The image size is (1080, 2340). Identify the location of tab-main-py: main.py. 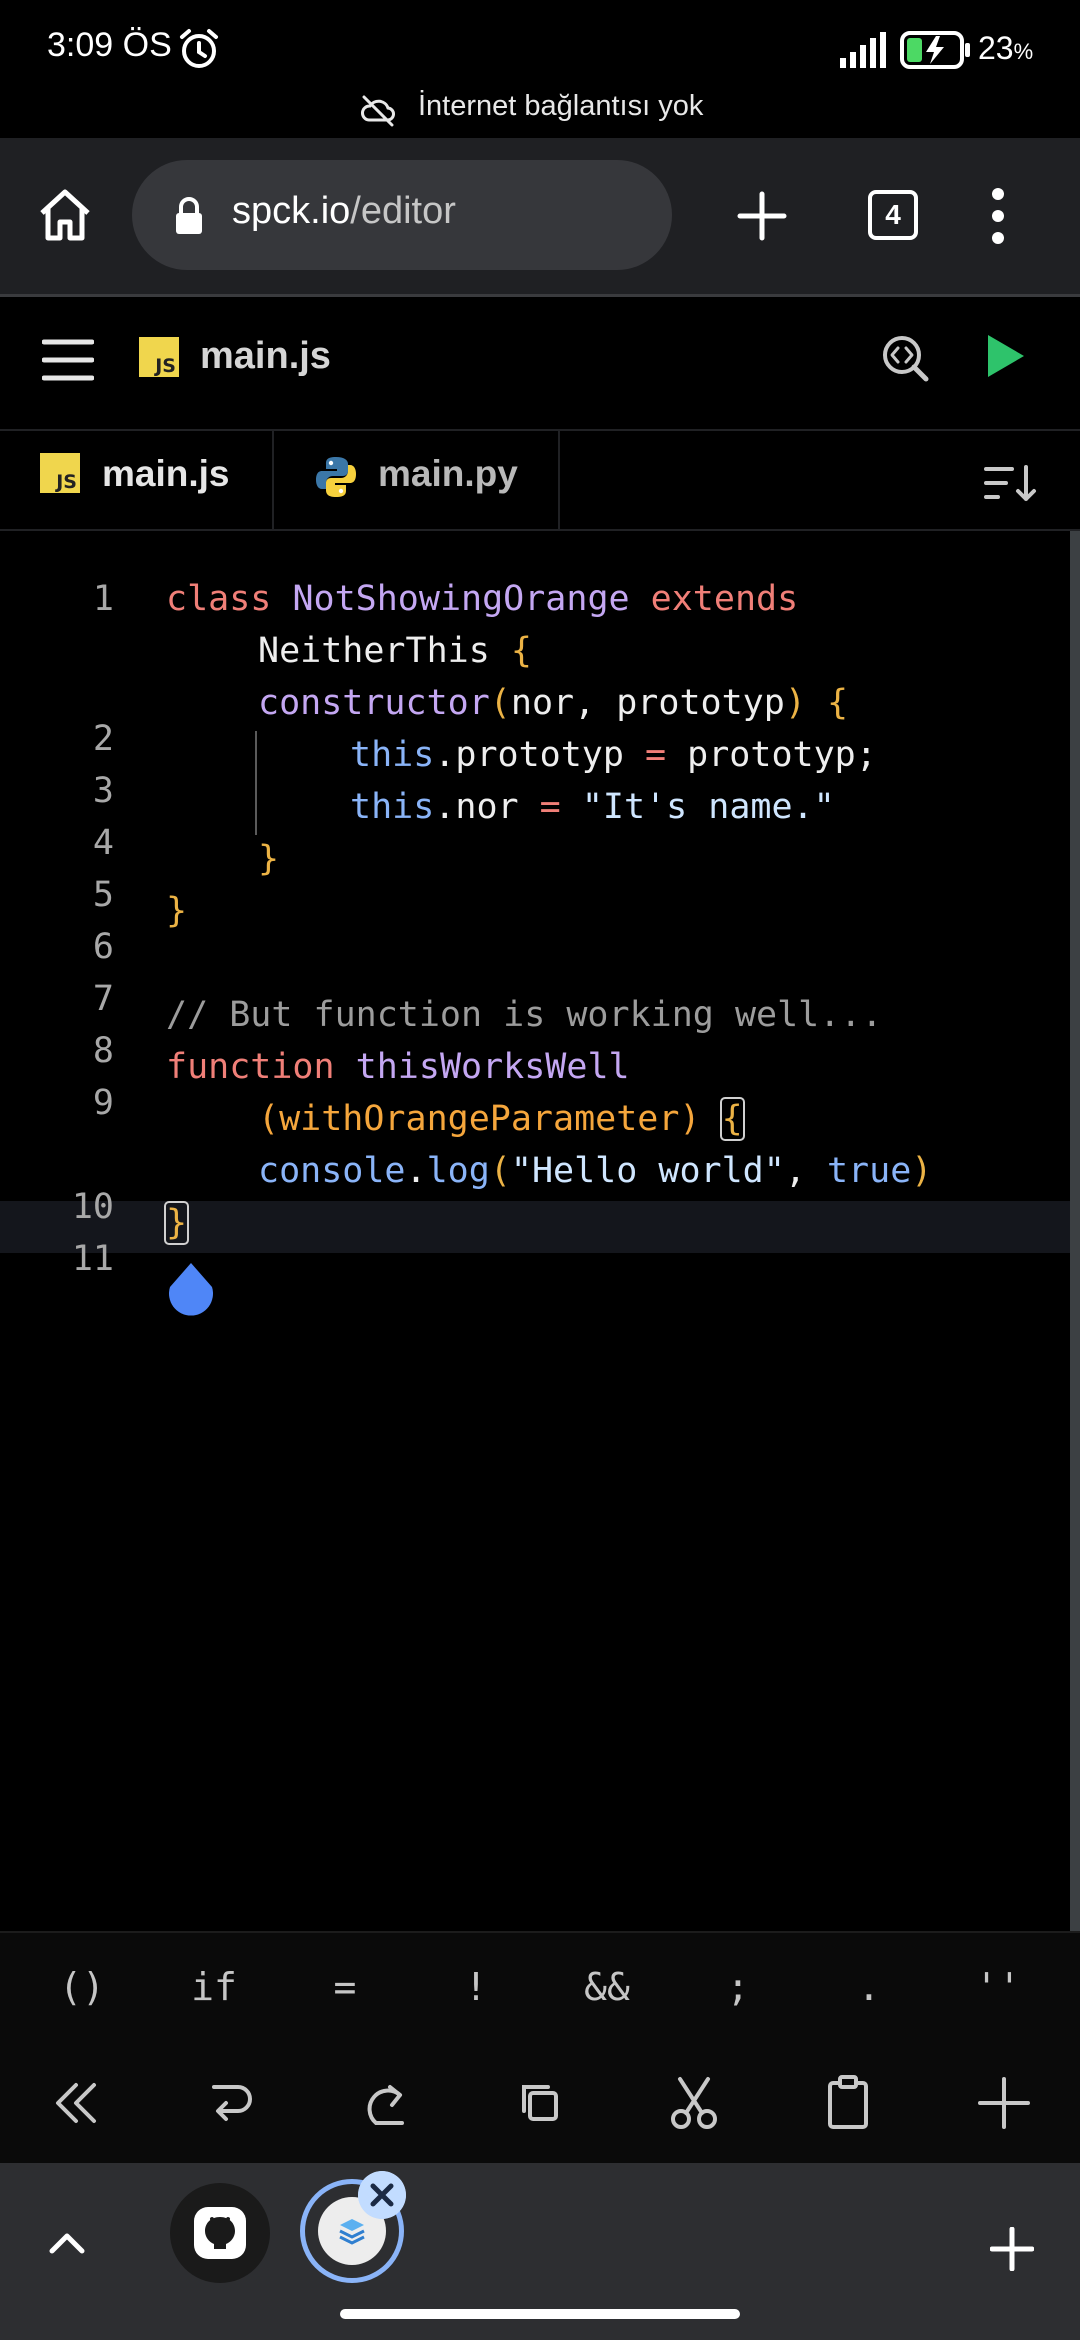
(417, 481).